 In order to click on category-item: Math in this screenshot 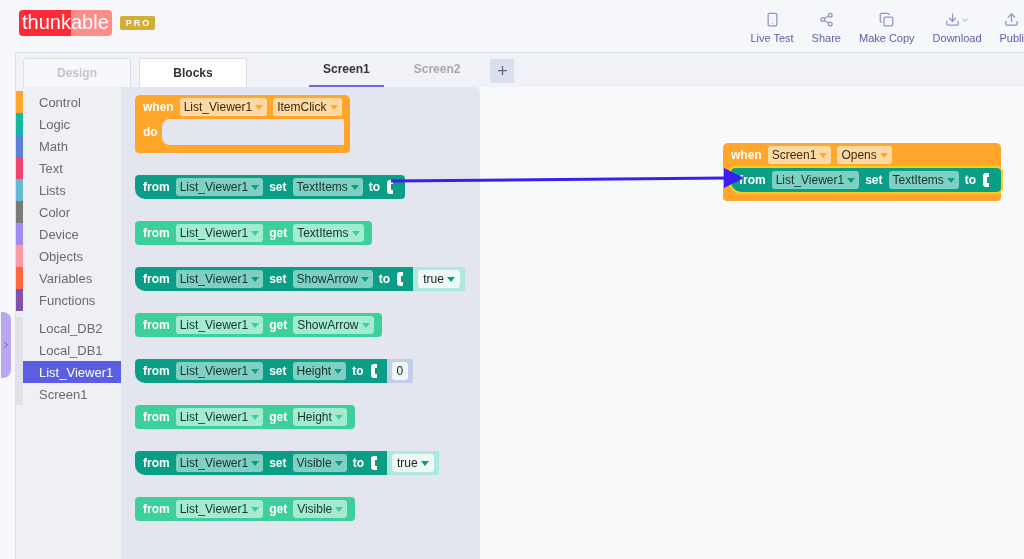, I will do `click(68, 146)`.